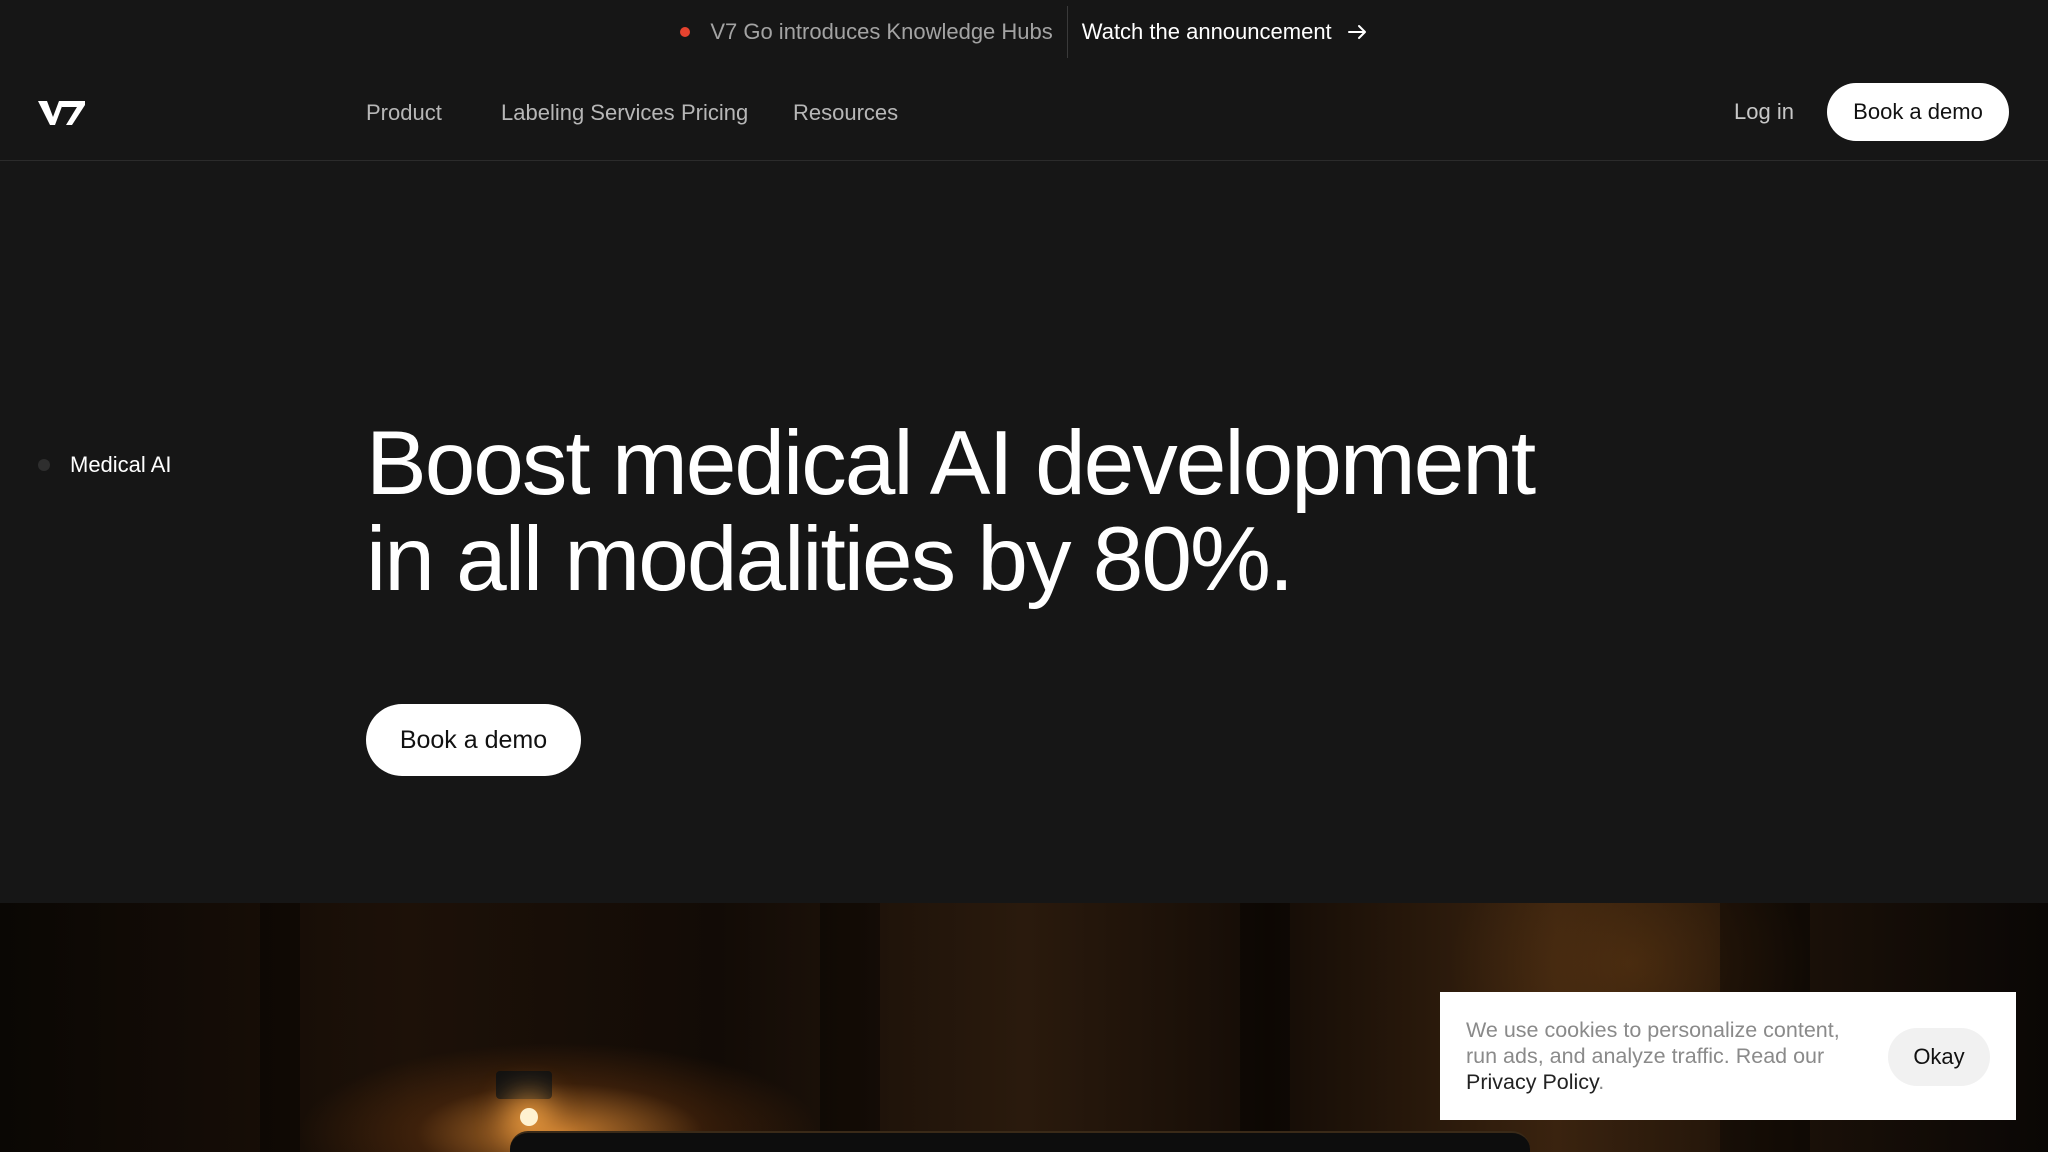 This screenshot has width=2048, height=1152. Describe the element at coordinates (1020, 1141) in the screenshot. I see `image-device` at that location.